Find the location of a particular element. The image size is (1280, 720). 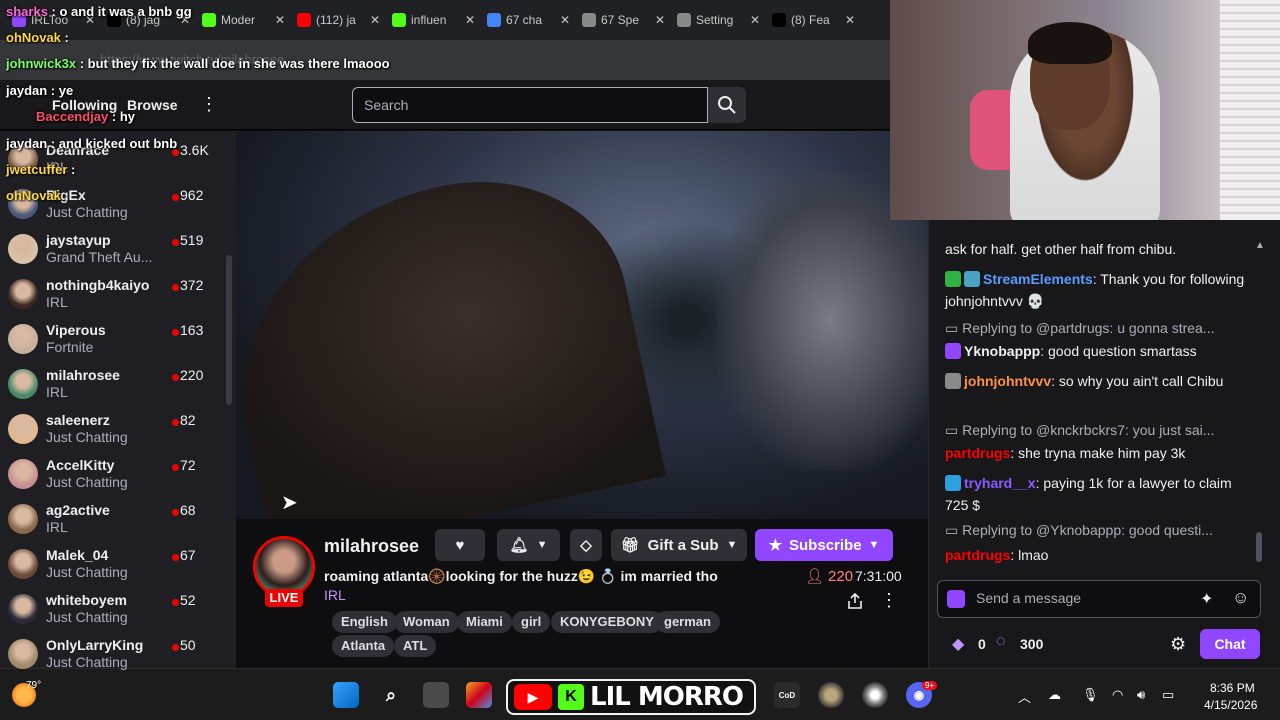

app-badge-icon is located at coordinates (831, 695).